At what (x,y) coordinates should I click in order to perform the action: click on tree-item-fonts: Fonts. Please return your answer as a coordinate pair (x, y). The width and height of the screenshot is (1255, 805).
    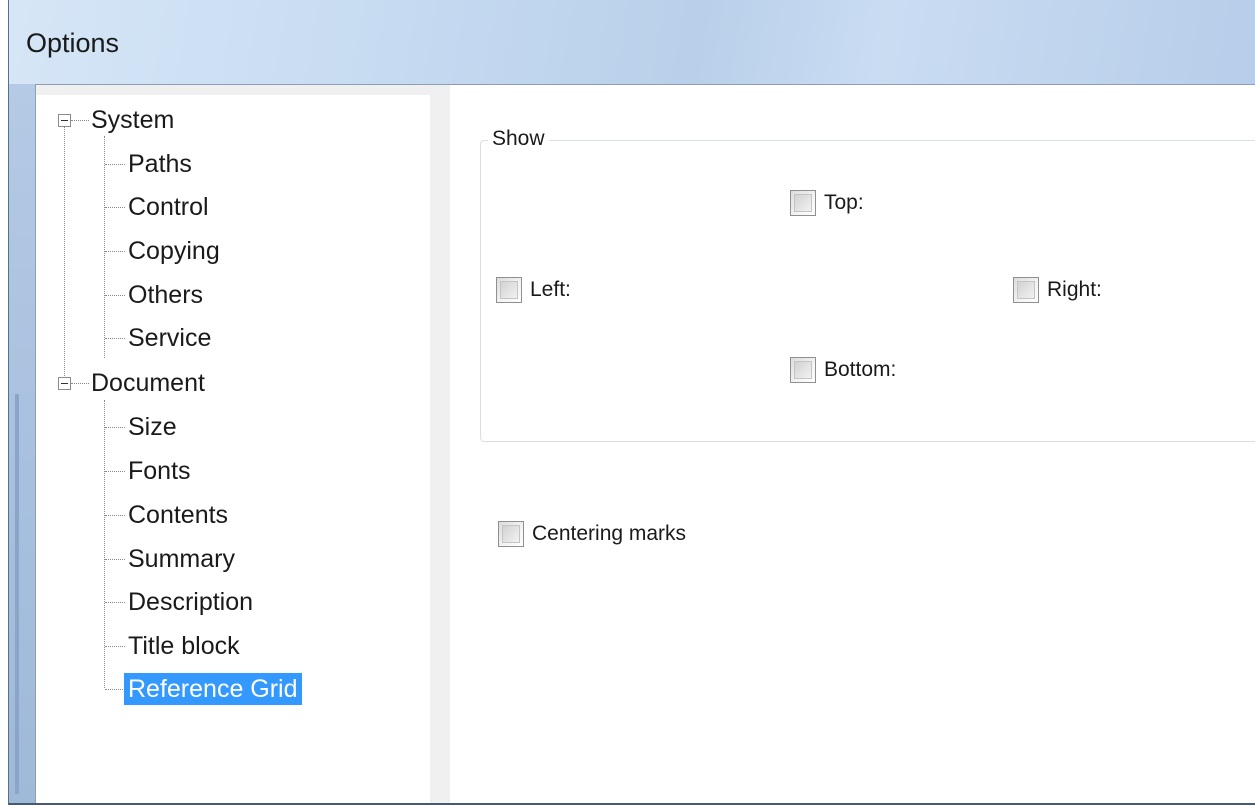
    Looking at the image, I should click on (159, 471).